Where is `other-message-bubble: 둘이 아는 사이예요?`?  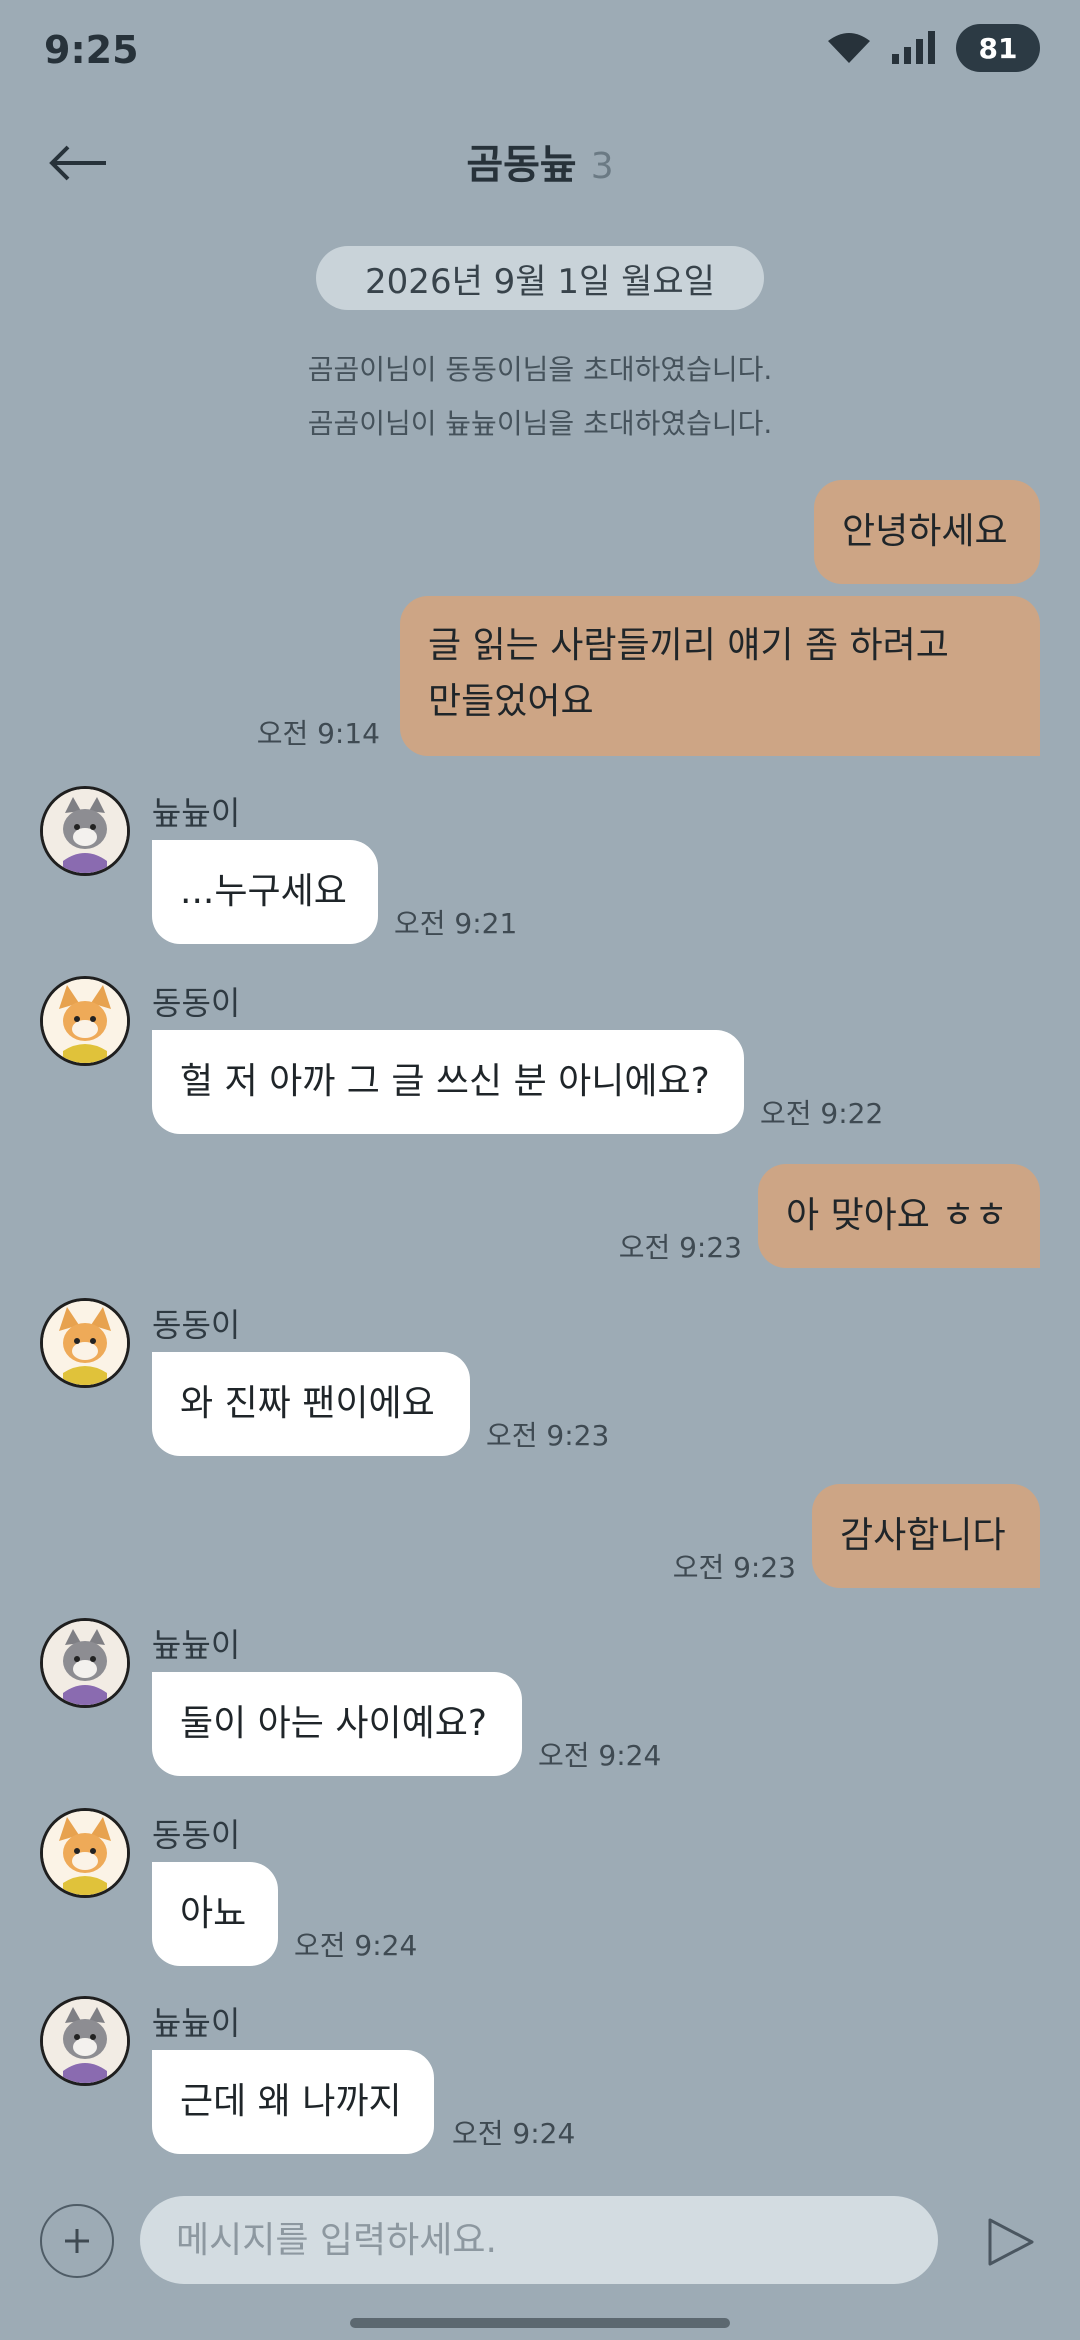
other-message-bubble: 둘이 아는 사이예요? is located at coordinates (337, 1724).